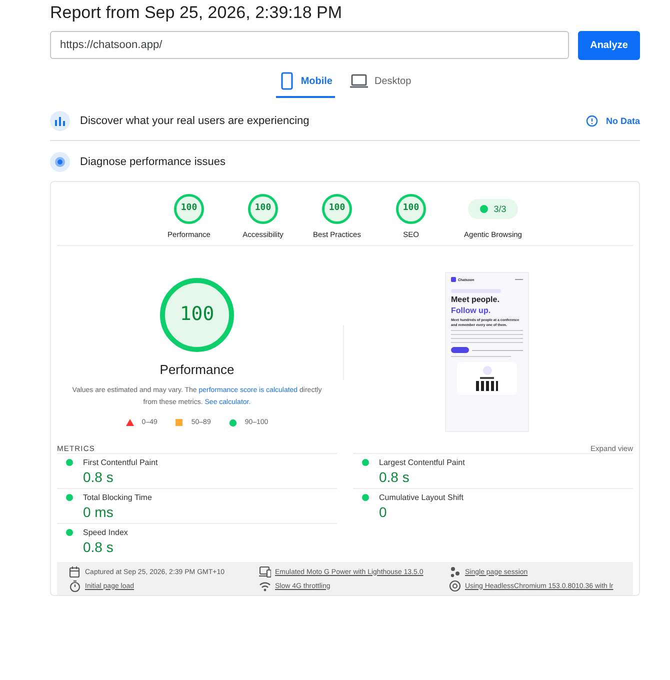 Image resolution: width=670 pixels, height=680 pixels. I want to click on calendar-icon, so click(75, 572).